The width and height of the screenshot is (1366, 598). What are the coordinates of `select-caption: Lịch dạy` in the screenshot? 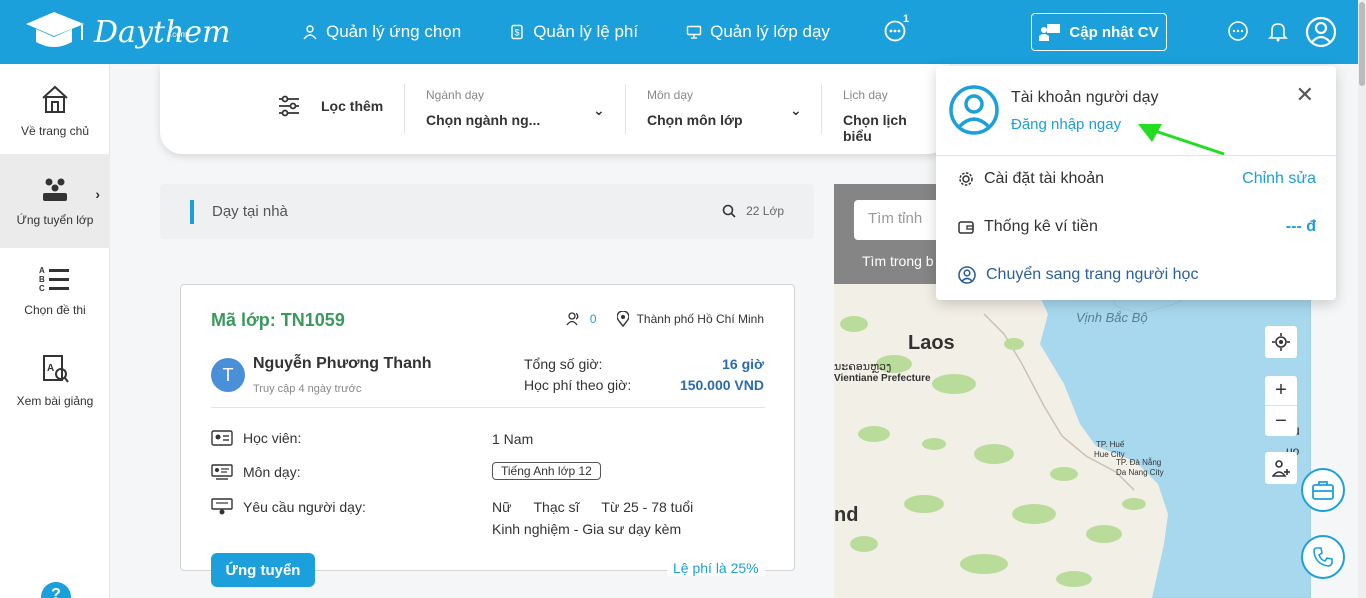 It's located at (865, 95).